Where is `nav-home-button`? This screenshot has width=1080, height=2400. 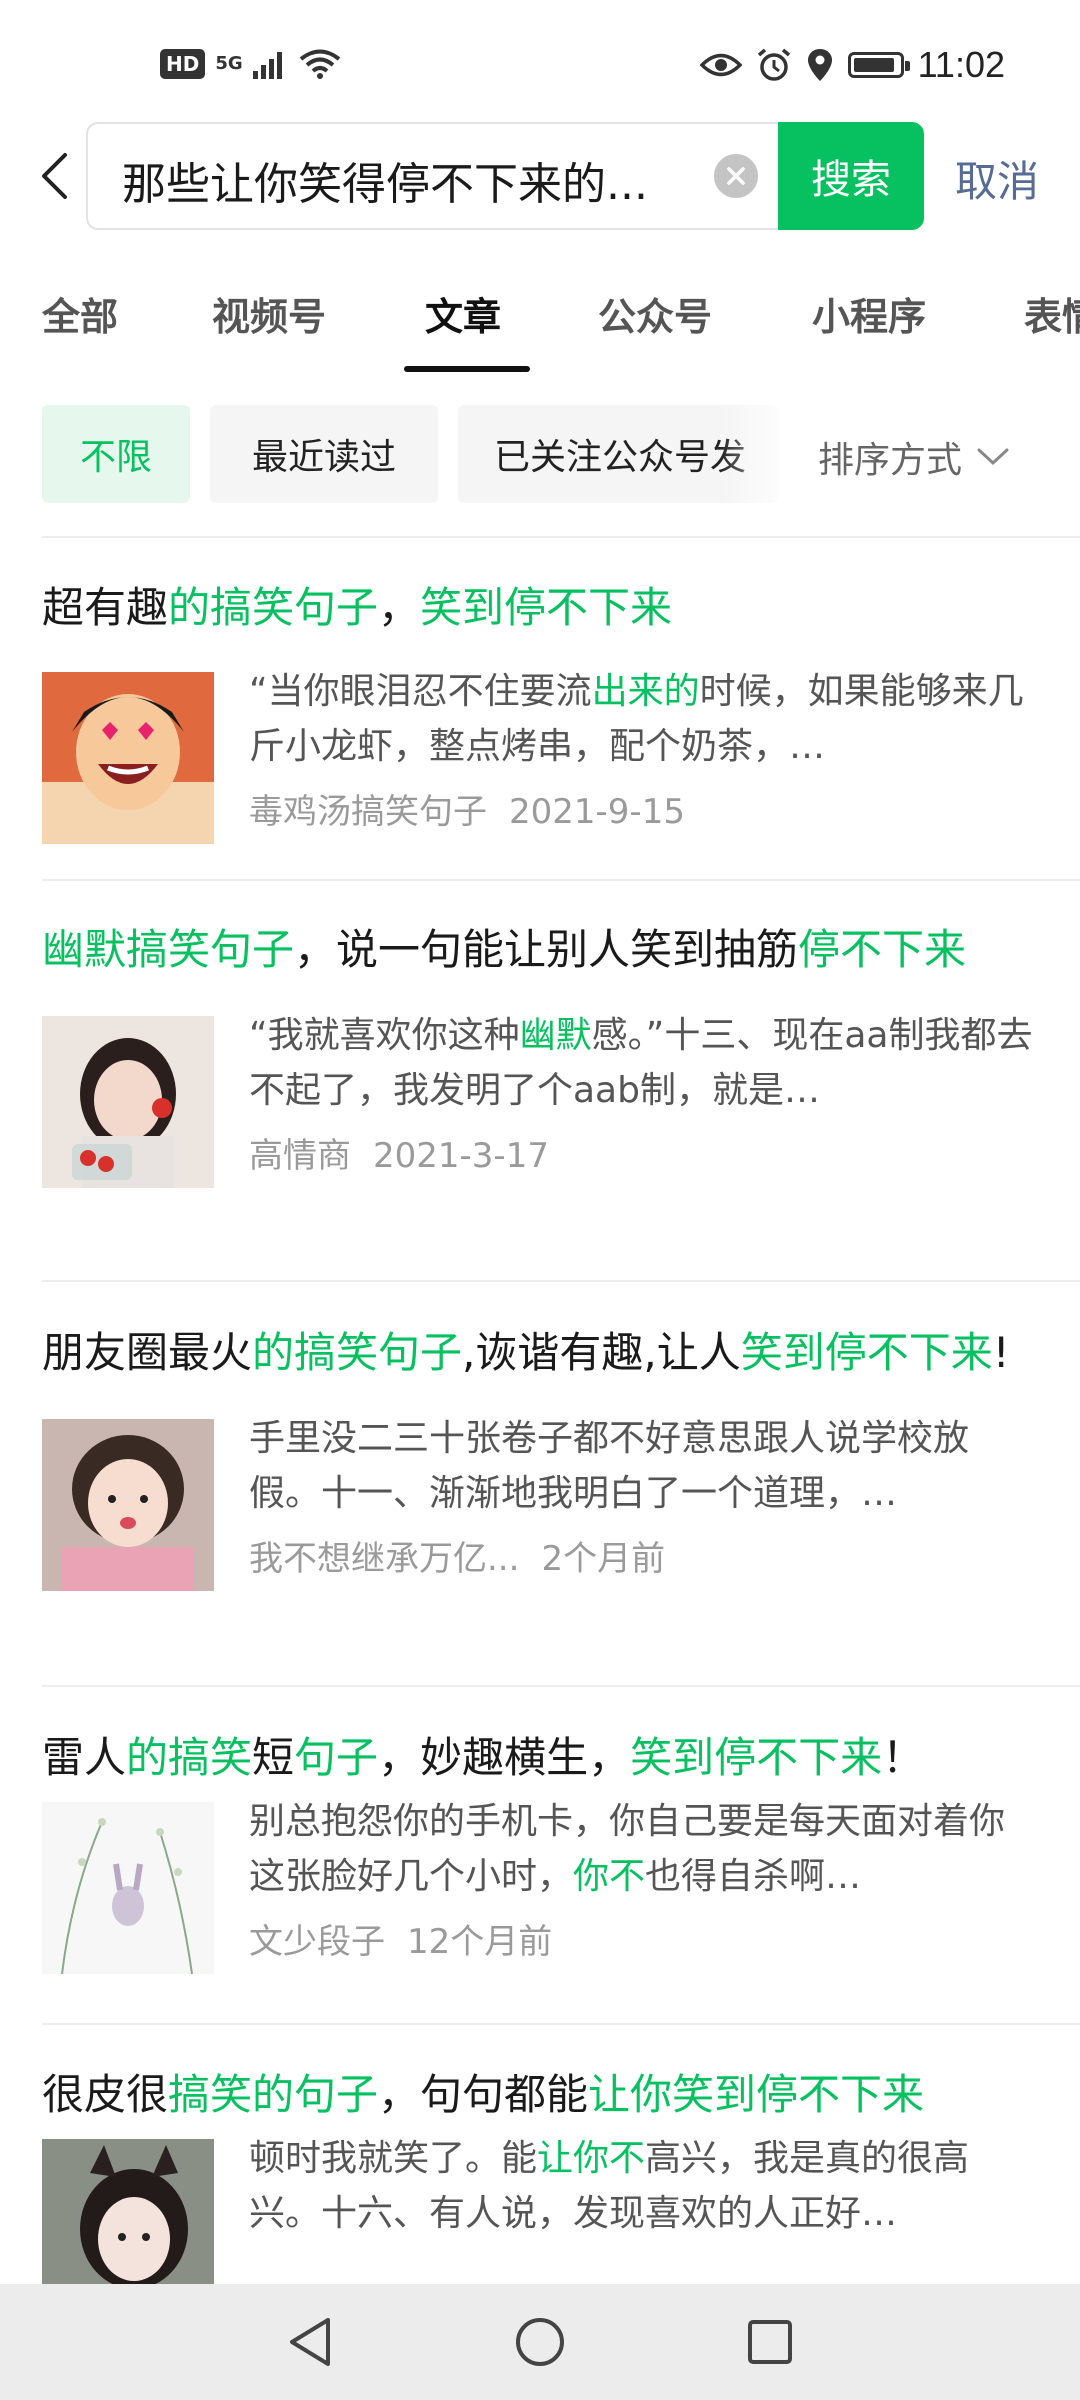
nav-home-button is located at coordinates (540, 2342).